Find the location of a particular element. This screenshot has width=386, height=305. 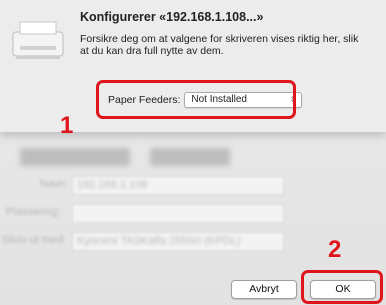

ok-button: OK is located at coordinates (343, 289).